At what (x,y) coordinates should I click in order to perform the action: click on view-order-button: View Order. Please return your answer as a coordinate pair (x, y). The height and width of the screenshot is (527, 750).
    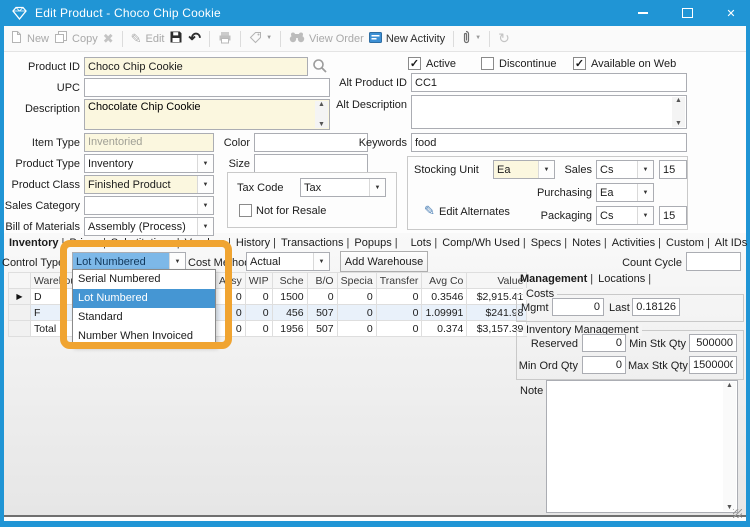
    Looking at the image, I should click on (326, 38).